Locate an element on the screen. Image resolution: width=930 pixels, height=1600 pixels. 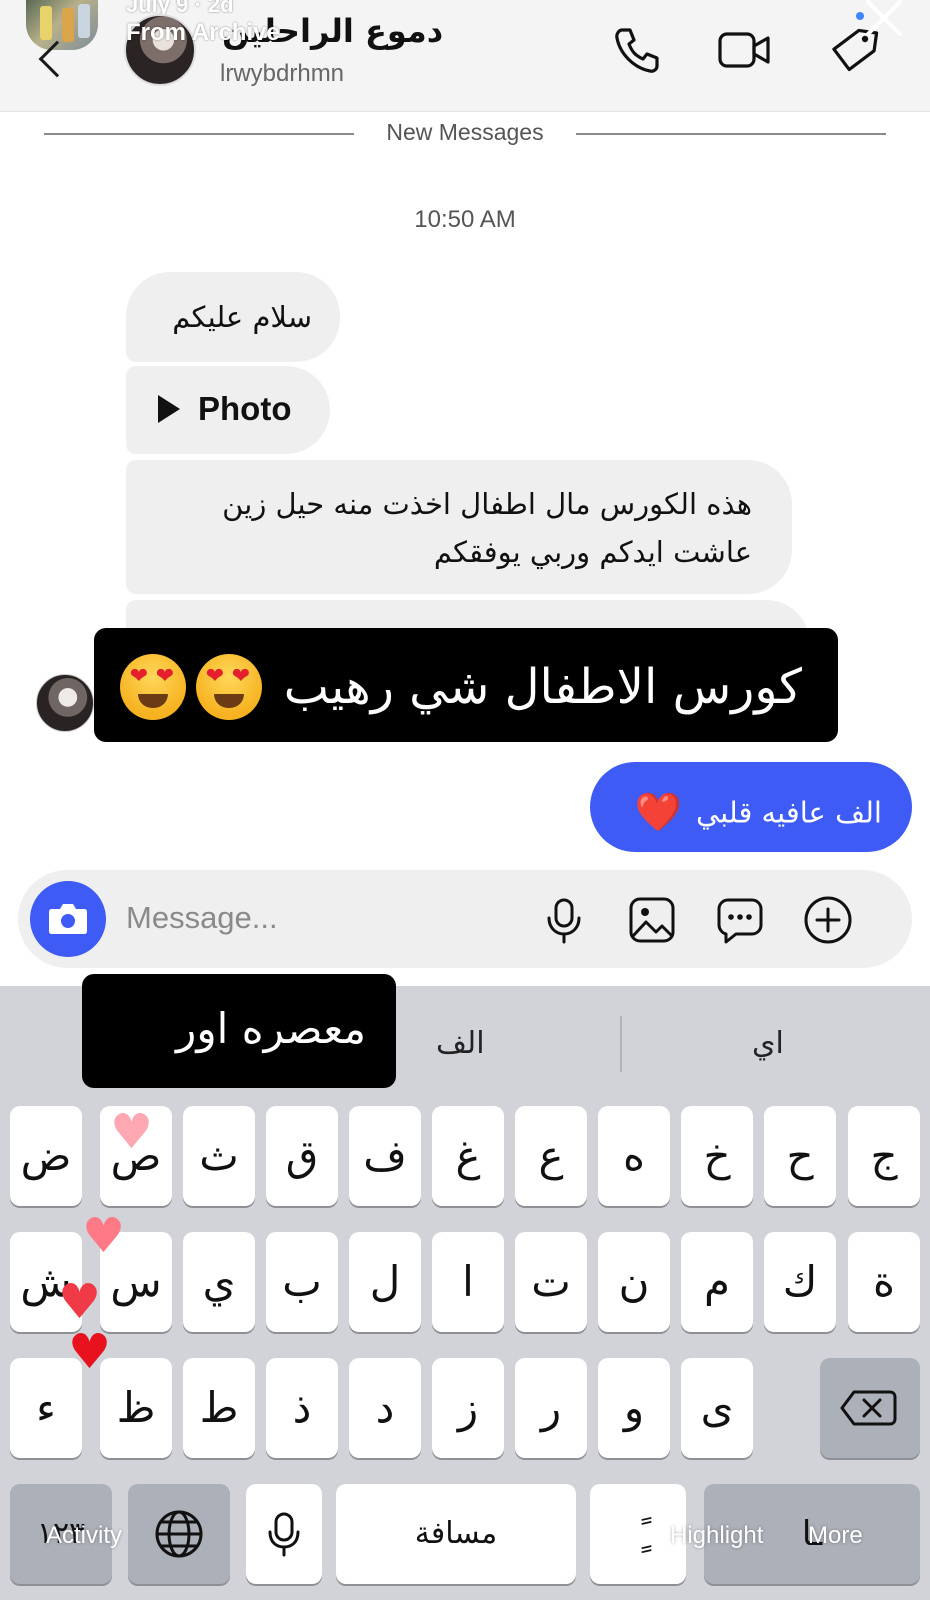
key: ة is located at coordinates (884, 1282).